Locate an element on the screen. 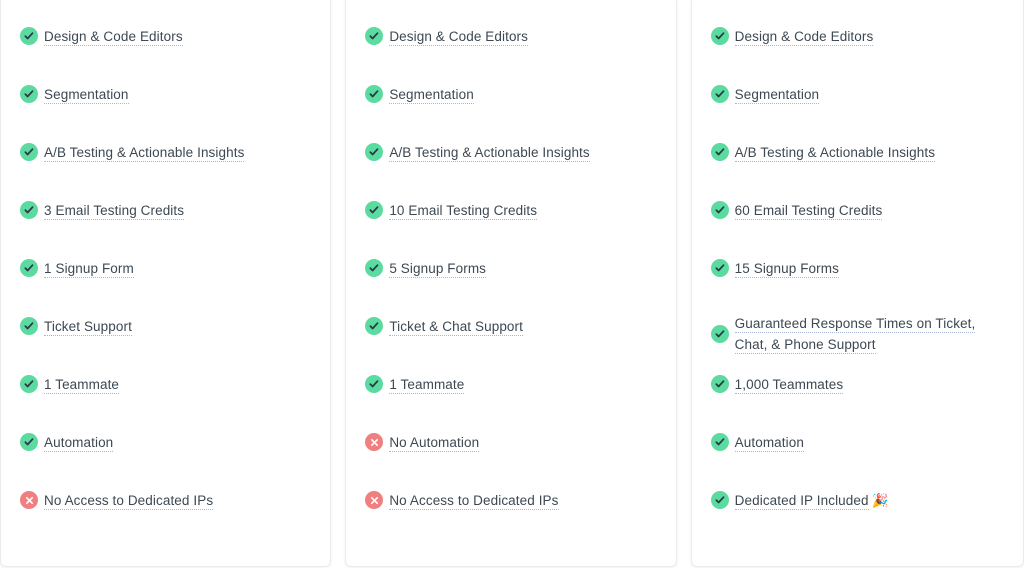  feature-item: Ticket & Chat Support is located at coordinates (510, 326).